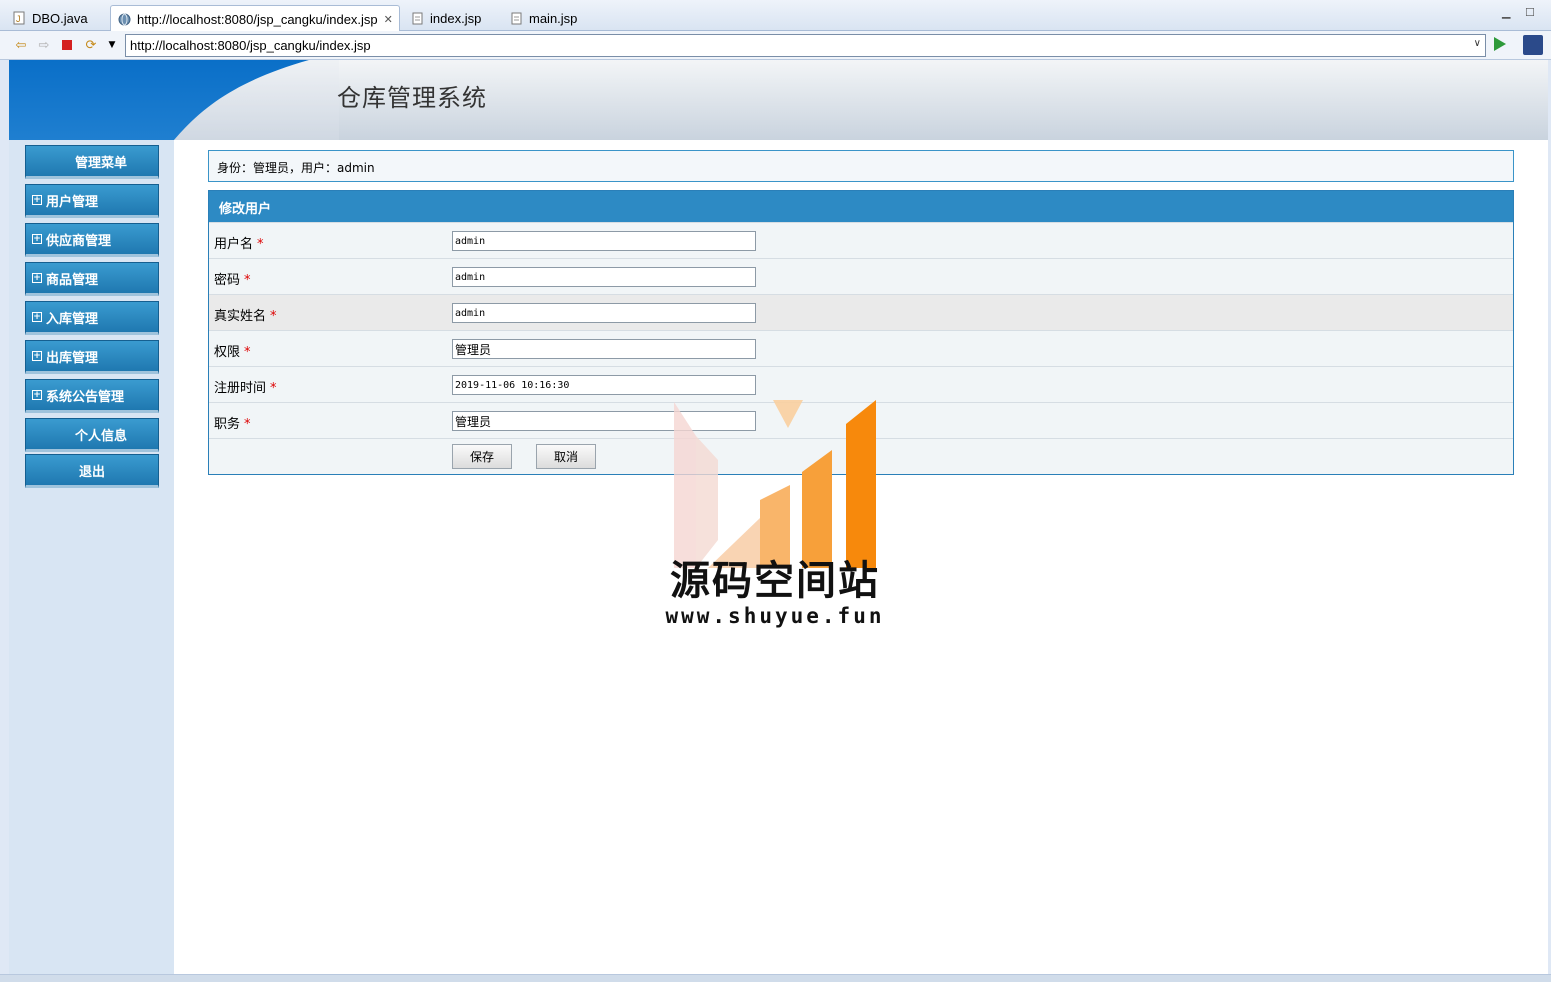 This screenshot has height=982, width=1551. What do you see at coordinates (72, 202) in the screenshot?
I see `sidebar-item-label: 用户管理` at bounding box center [72, 202].